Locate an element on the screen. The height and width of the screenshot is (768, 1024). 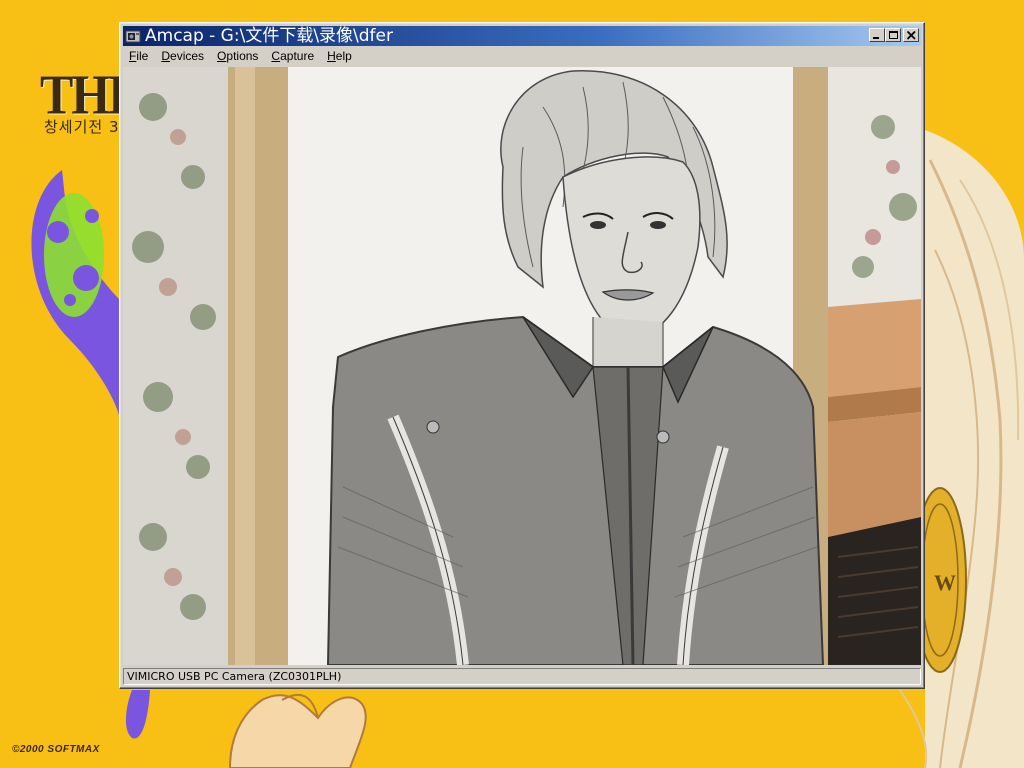
close-icon is located at coordinates (911, 35).